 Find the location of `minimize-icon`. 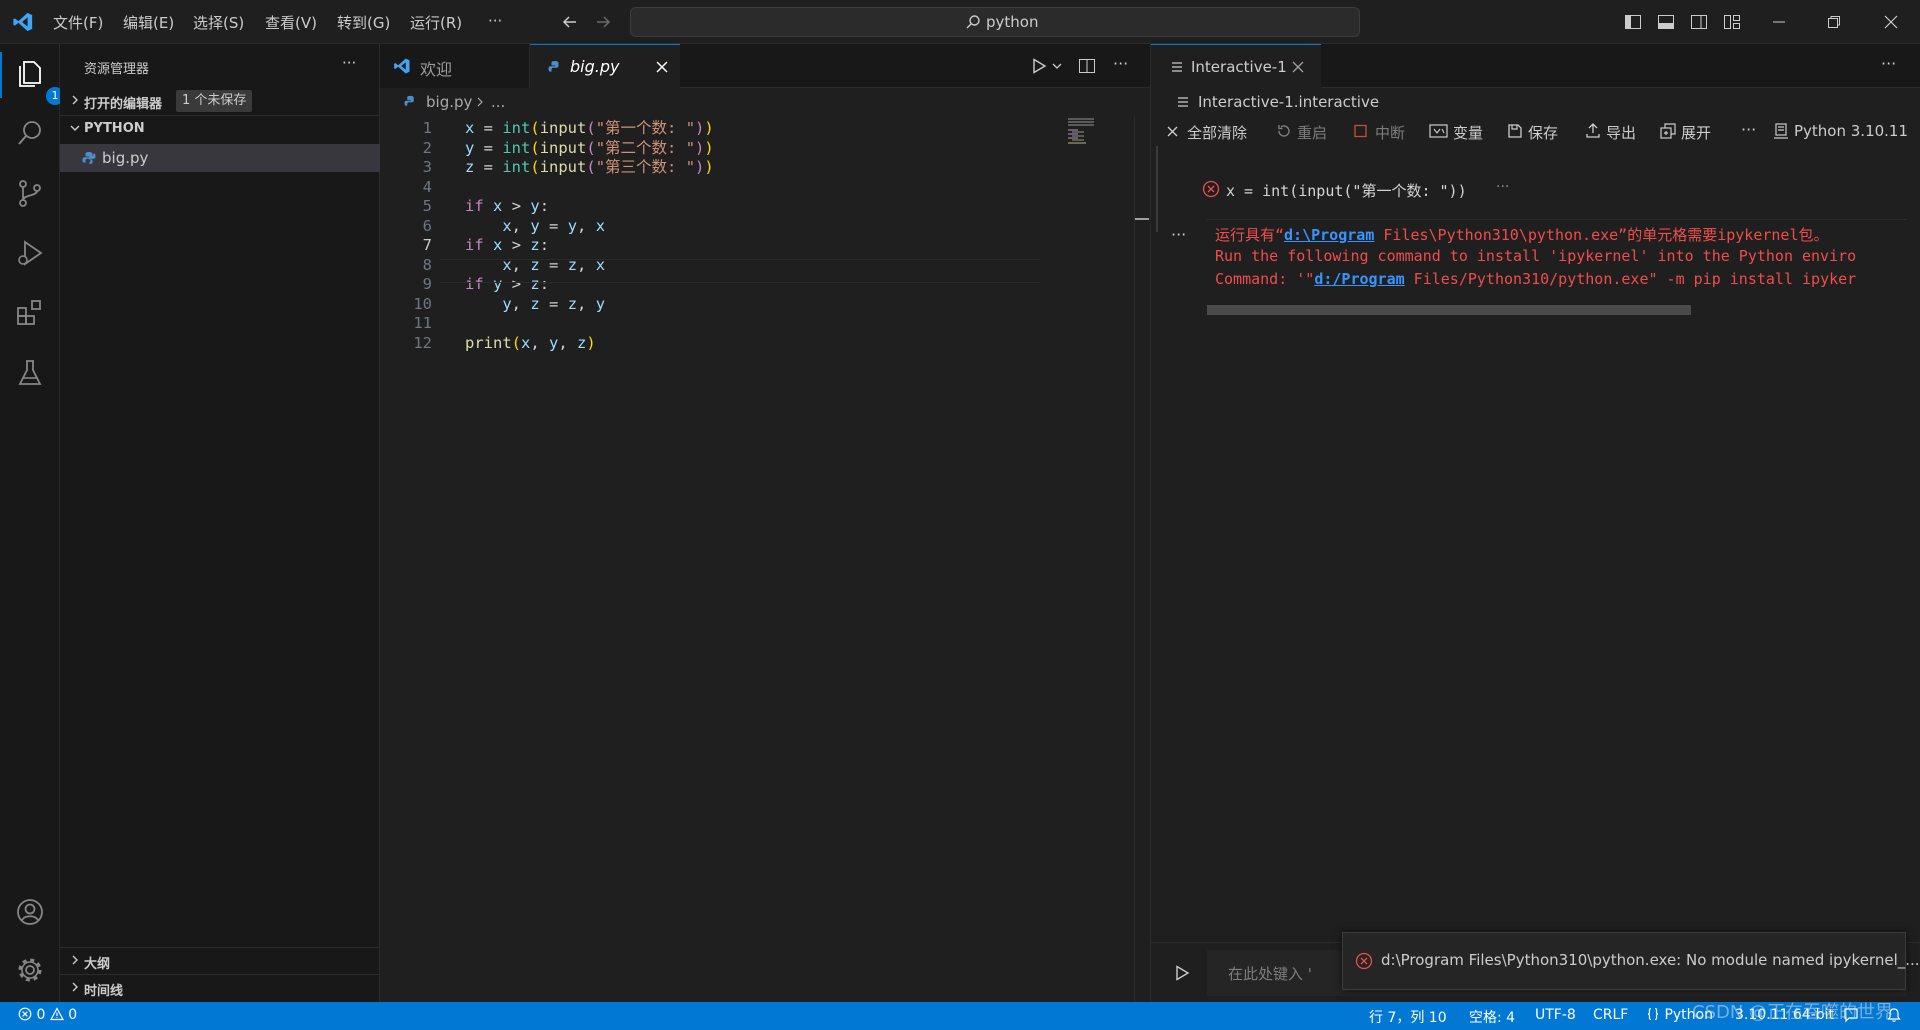

minimize-icon is located at coordinates (1779, 22).